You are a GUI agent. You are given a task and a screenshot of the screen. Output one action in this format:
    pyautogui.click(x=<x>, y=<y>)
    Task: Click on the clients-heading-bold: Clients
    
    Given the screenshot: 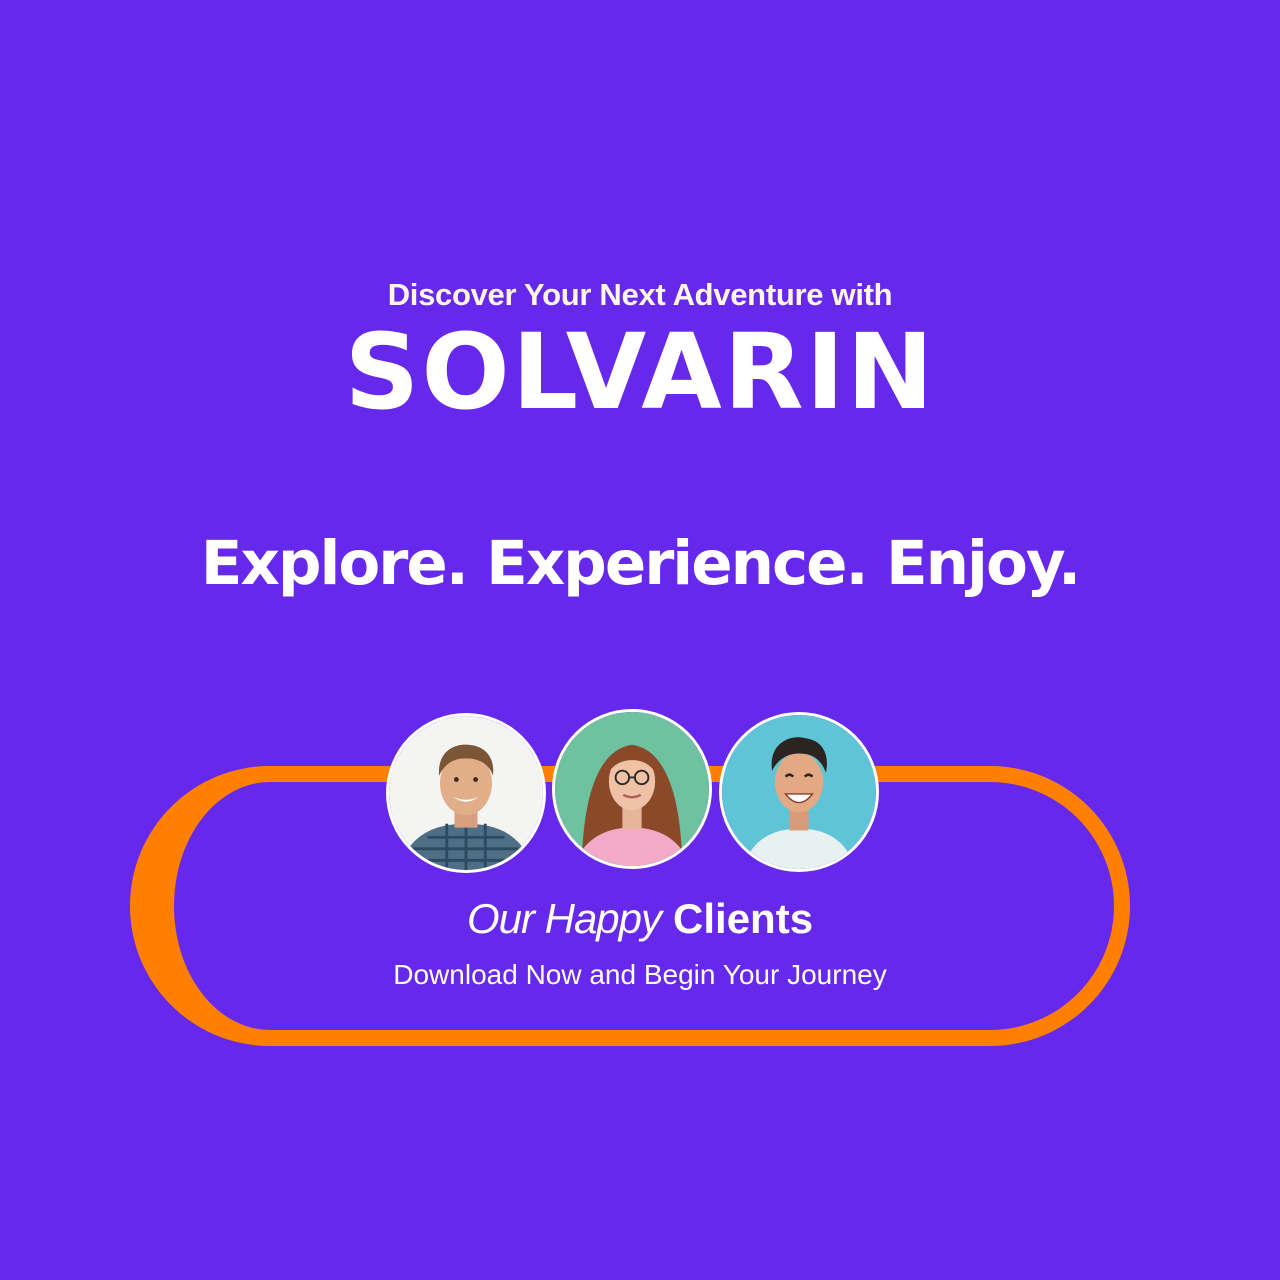 What is the action you would take?
    pyautogui.click(x=743, y=918)
    